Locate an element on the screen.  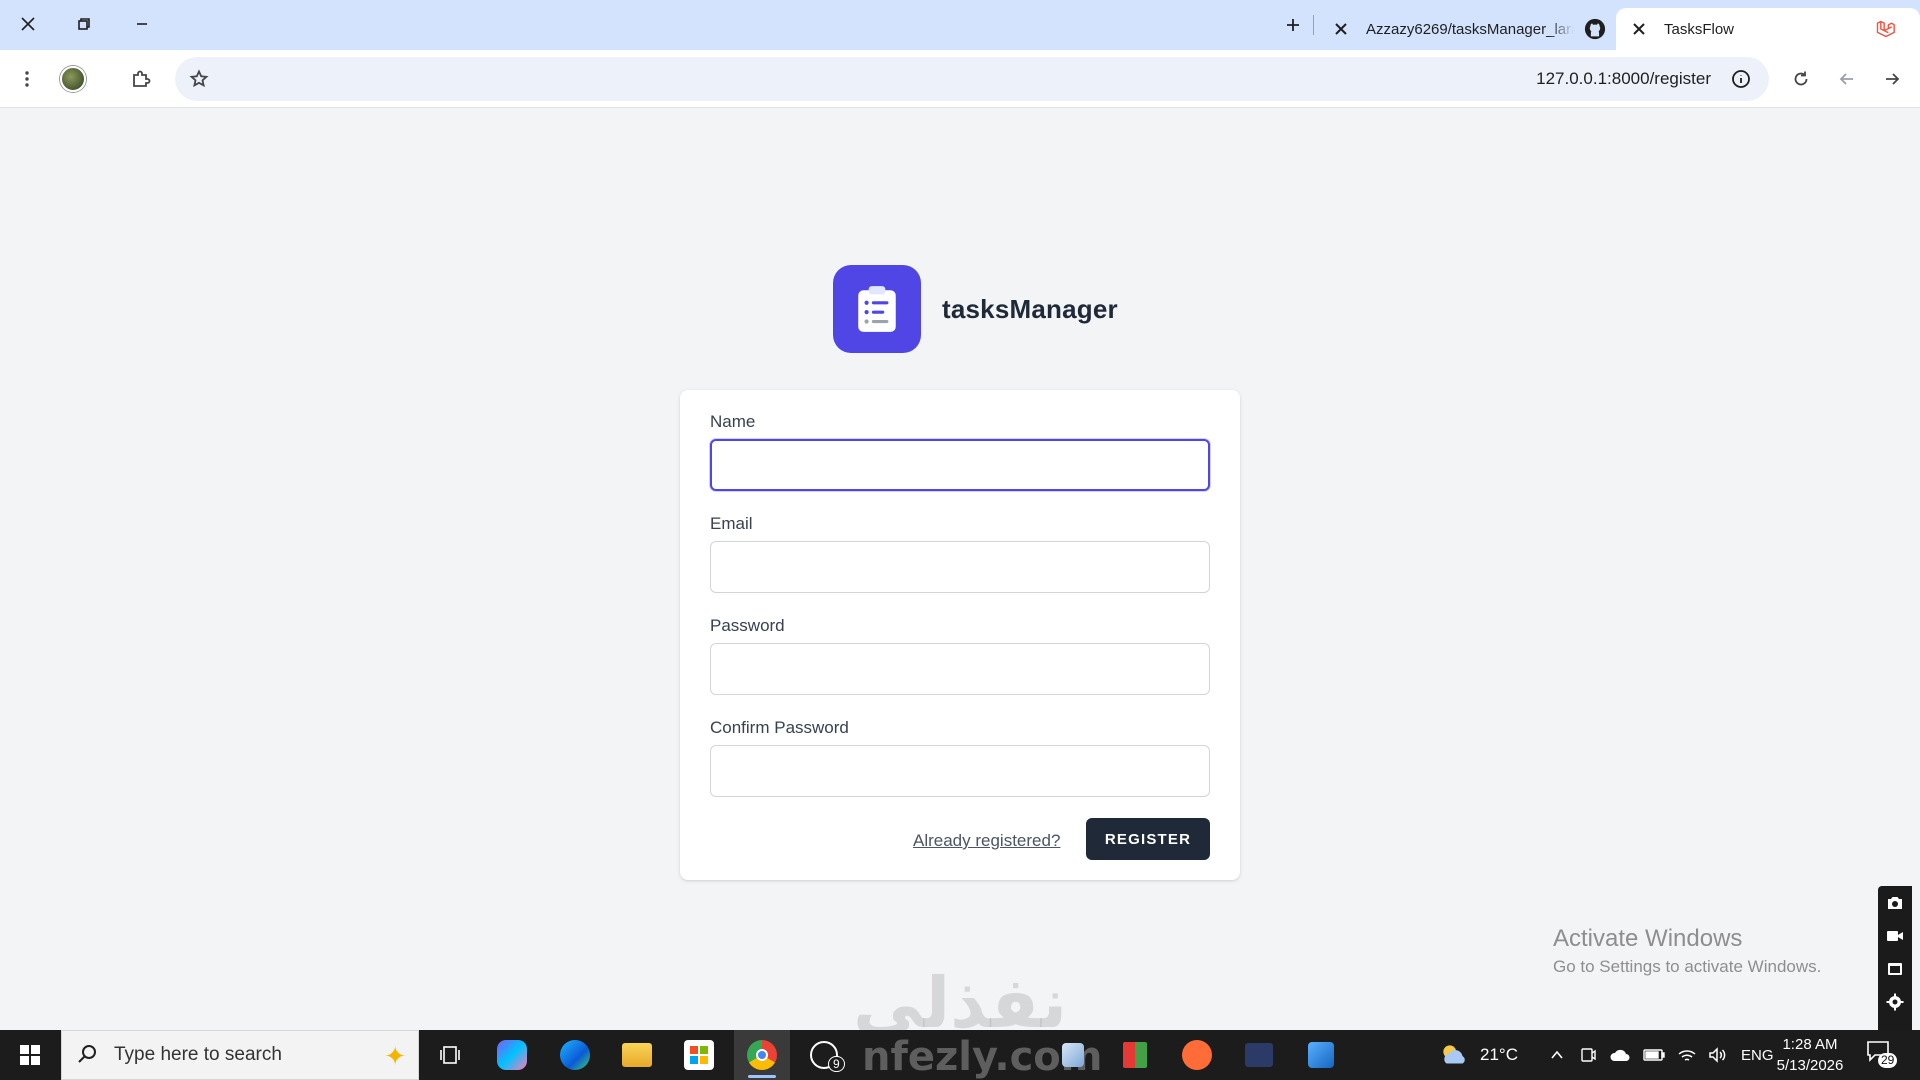
new-tab-button is located at coordinates (1293, 25).